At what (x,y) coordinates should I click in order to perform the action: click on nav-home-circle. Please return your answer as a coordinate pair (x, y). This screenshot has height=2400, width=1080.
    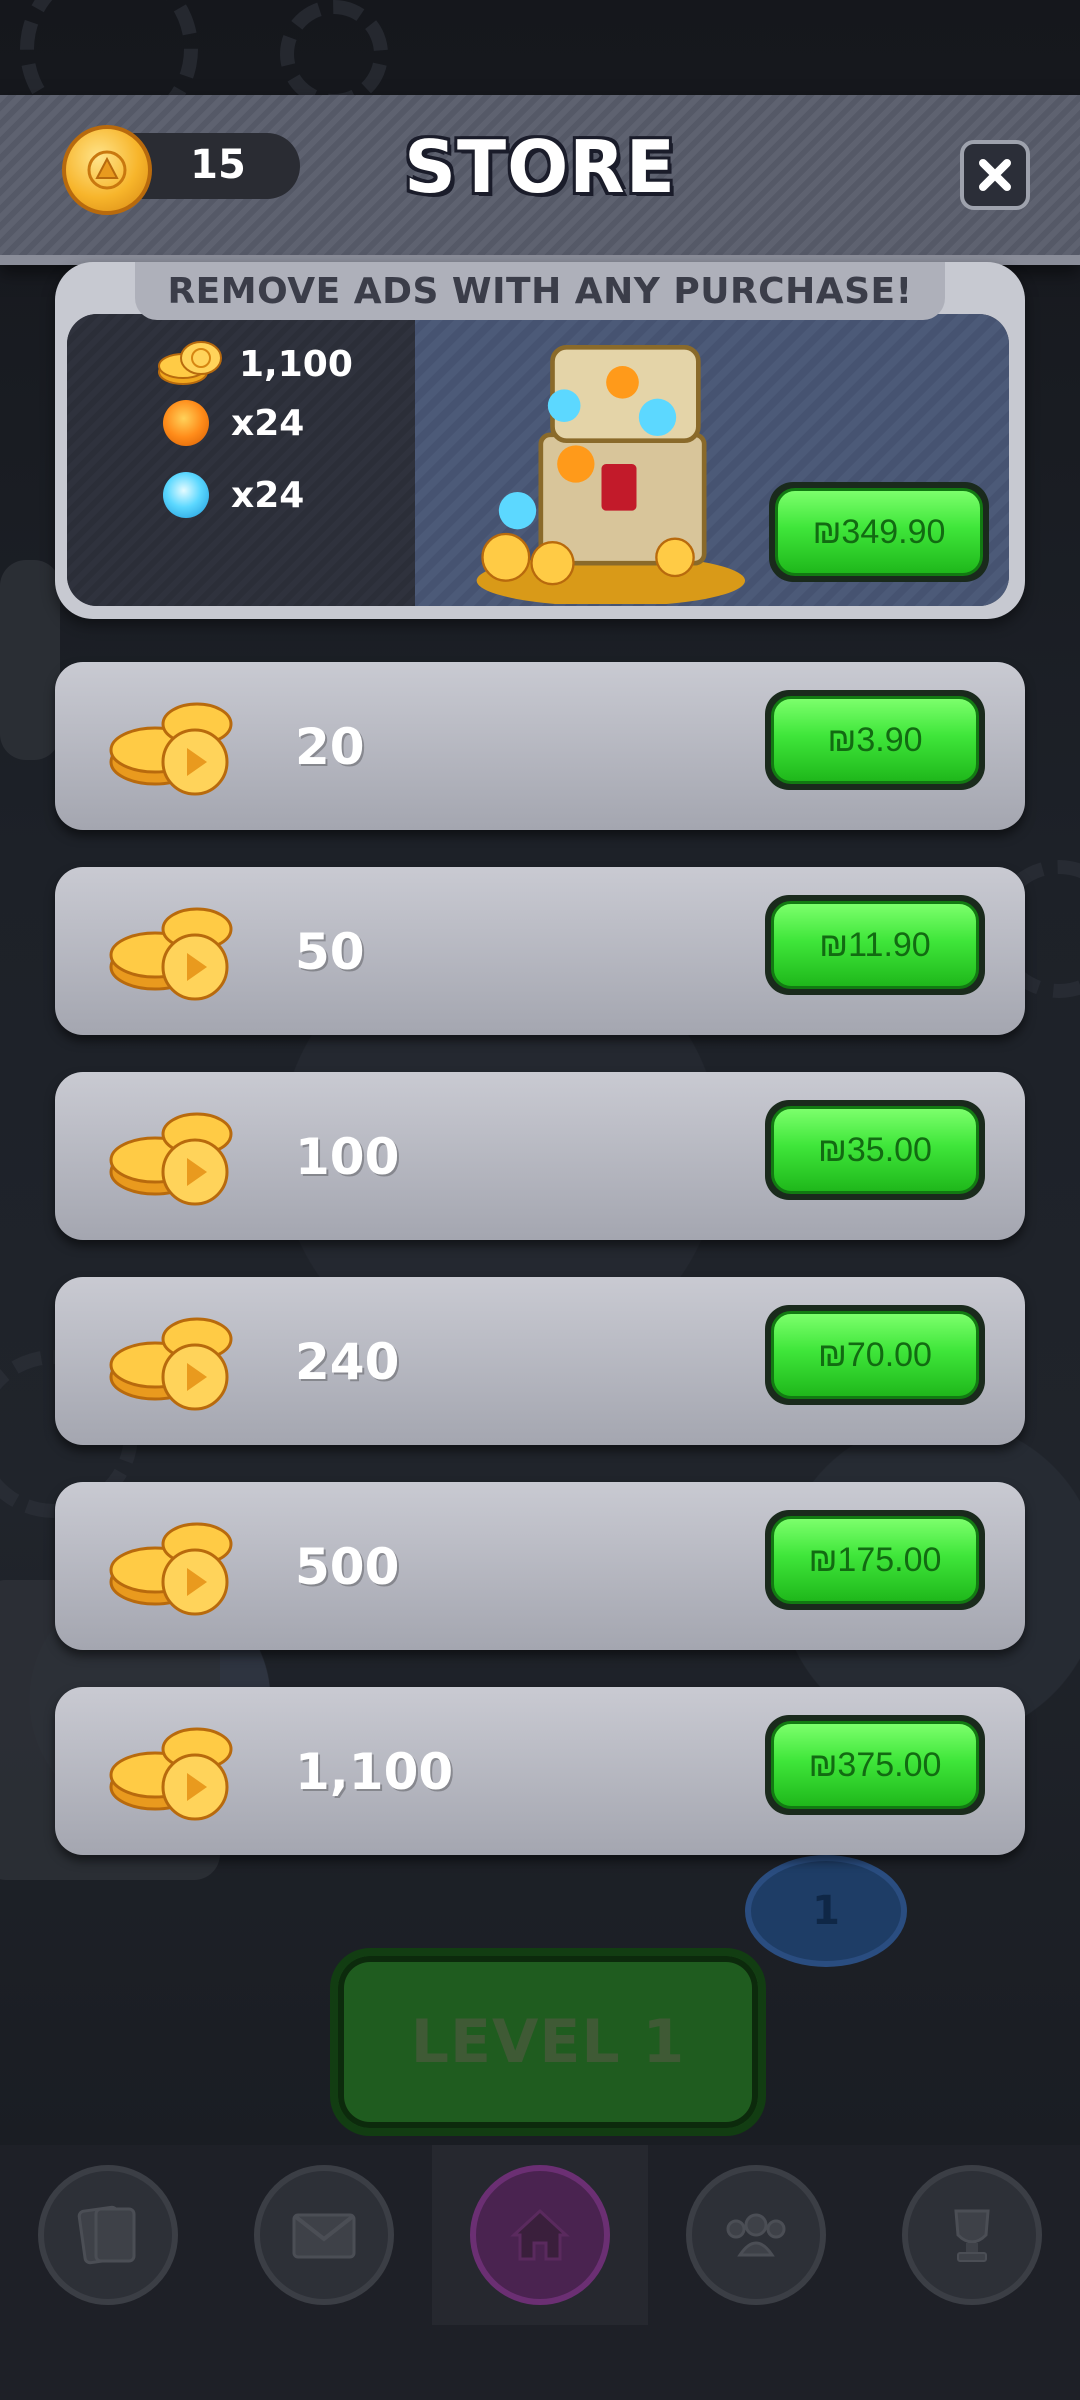
    Looking at the image, I should click on (540, 2235).